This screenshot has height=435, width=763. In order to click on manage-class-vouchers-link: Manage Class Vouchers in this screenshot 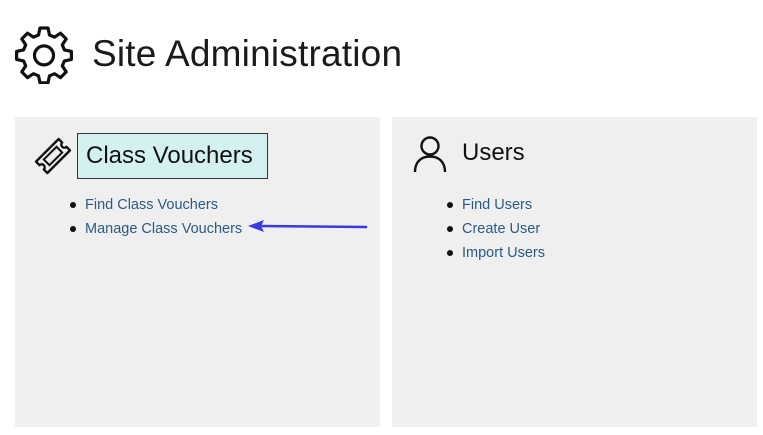, I will do `click(163, 229)`.